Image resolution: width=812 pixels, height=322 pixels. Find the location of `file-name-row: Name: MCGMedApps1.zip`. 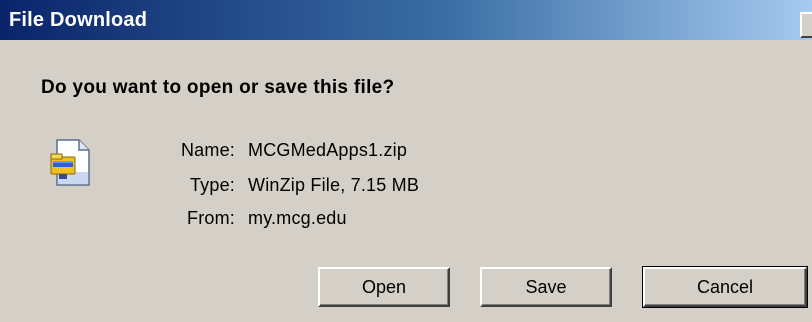

file-name-row: Name: MCGMedApps1.zip is located at coordinates (406, 152).